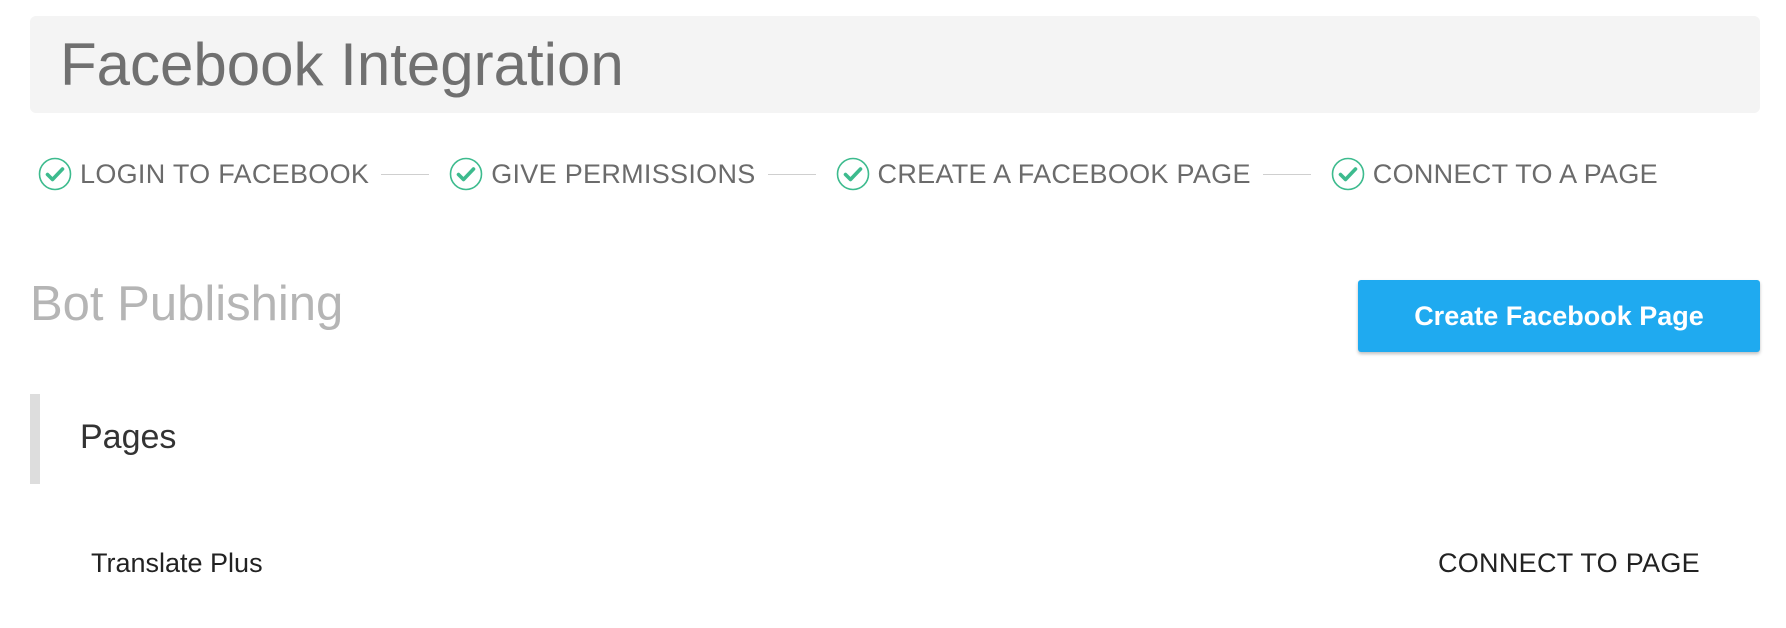 This screenshot has height=628, width=1786. What do you see at coordinates (1559, 316) in the screenshot?
I see `create-facebook-page-button: Create Facebook Page` at bounding box center [1559, 316].